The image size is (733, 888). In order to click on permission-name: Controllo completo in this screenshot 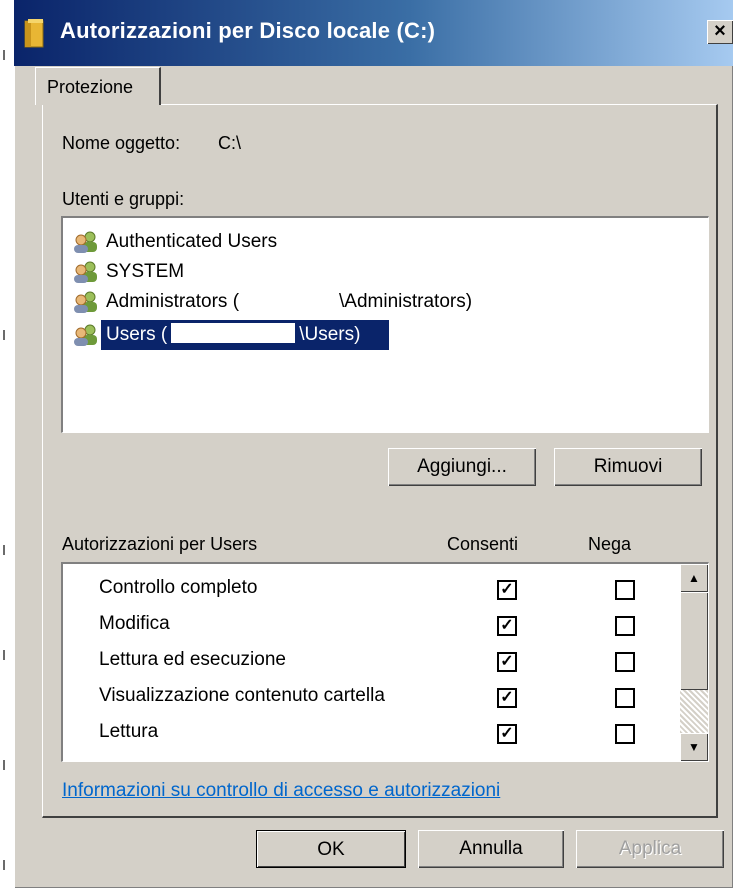, I will do `click(178, 587)`.